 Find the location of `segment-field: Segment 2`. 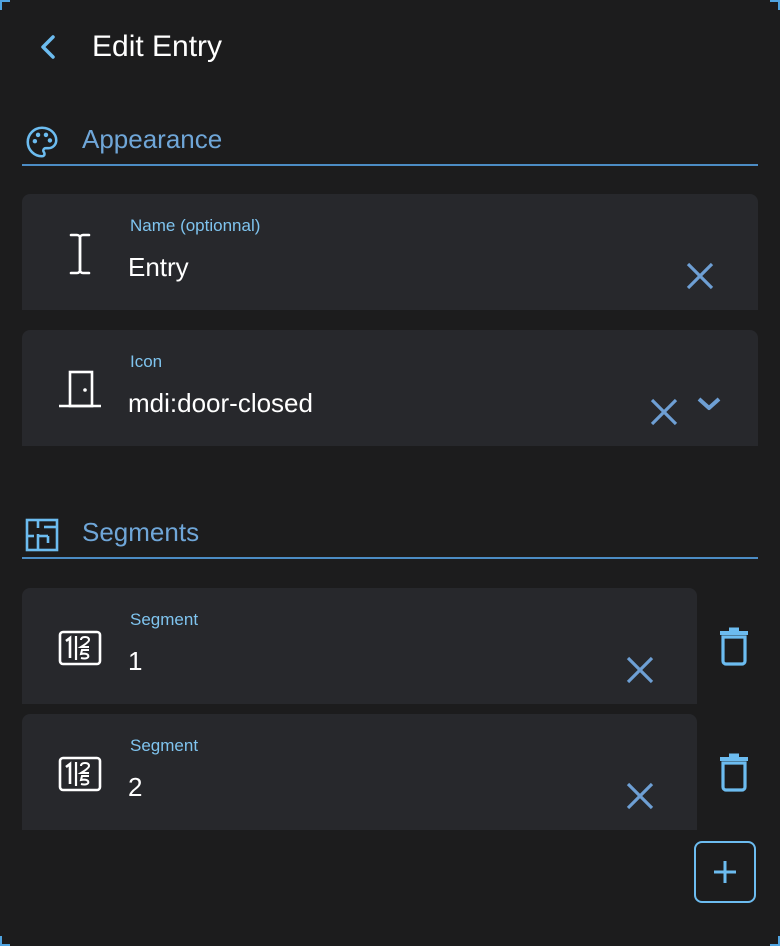

segment-field: Segment 2 is located at coordinates (359, 772).